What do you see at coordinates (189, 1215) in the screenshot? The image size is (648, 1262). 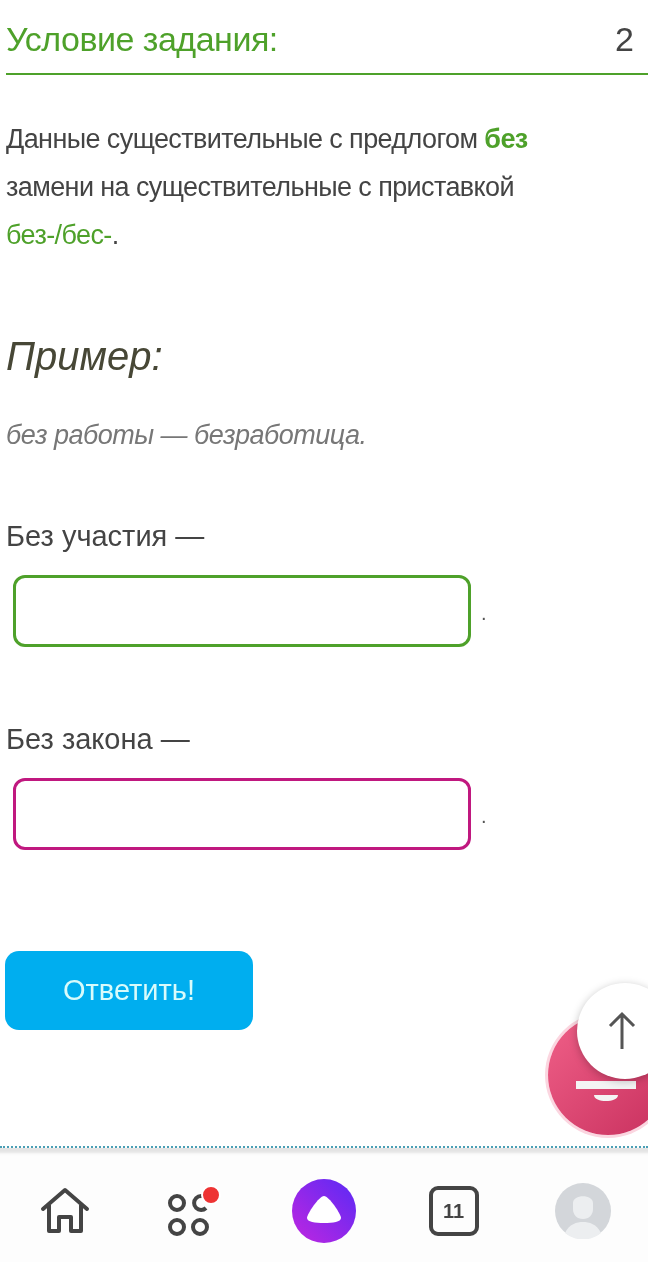 I see `apps-icon` at bounding box center [189, 1215].